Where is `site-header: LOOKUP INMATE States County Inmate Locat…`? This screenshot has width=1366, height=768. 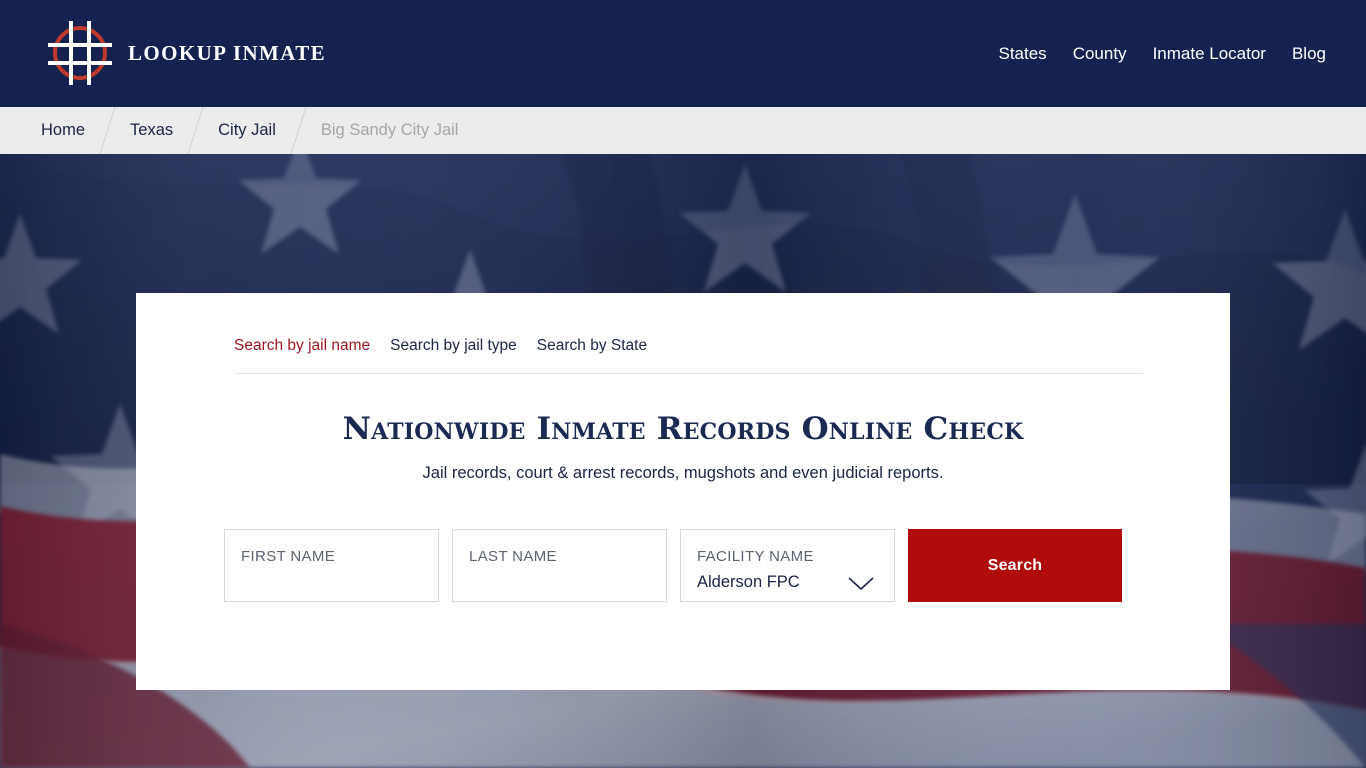
site-header: LOOKUP INMATE States County Inmate Locat… is located at coordinates (683, 53).